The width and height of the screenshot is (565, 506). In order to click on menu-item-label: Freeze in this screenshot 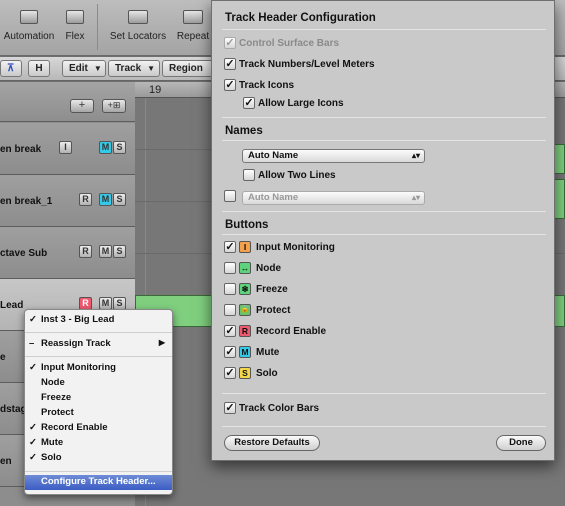, I will do `click(56, 397)`.